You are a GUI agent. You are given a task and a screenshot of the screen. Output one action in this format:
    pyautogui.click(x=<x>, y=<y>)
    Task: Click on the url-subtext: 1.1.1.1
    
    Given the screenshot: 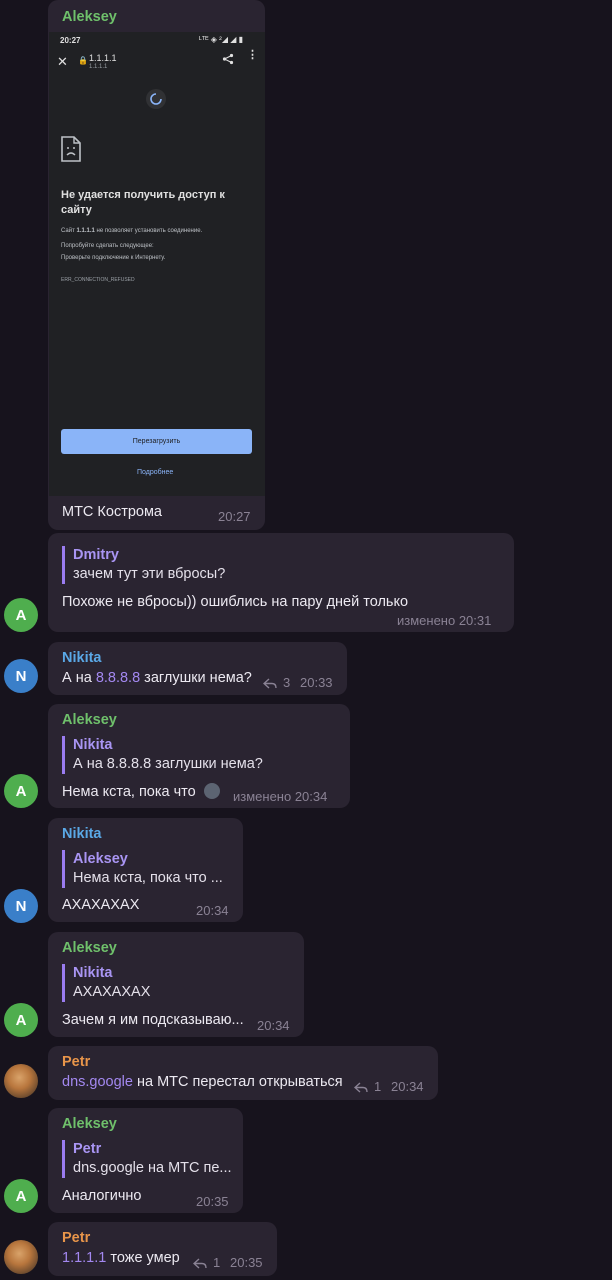 What is the action you would take?
    pyautogui.click(x=98, y=67)
    